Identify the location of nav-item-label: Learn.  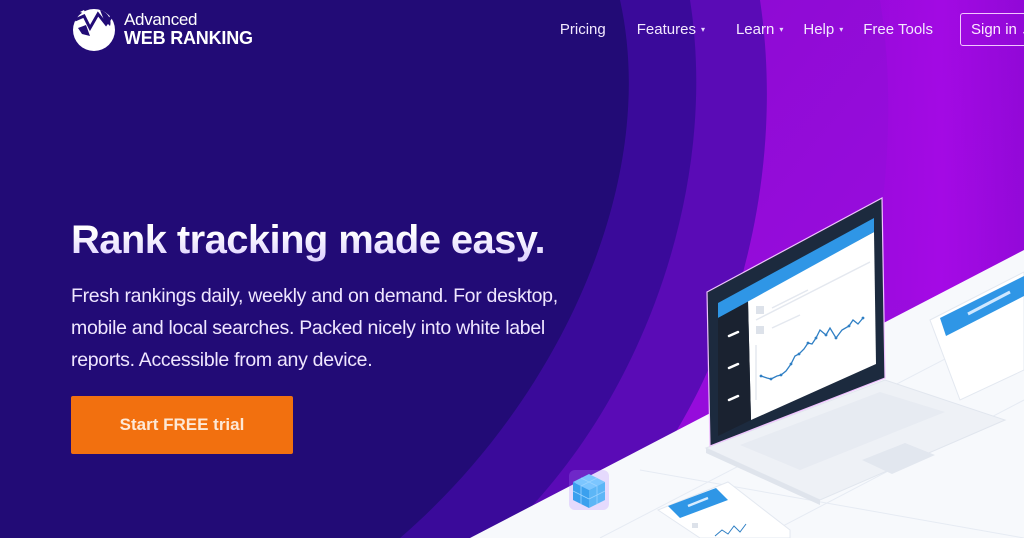
(755, 29).